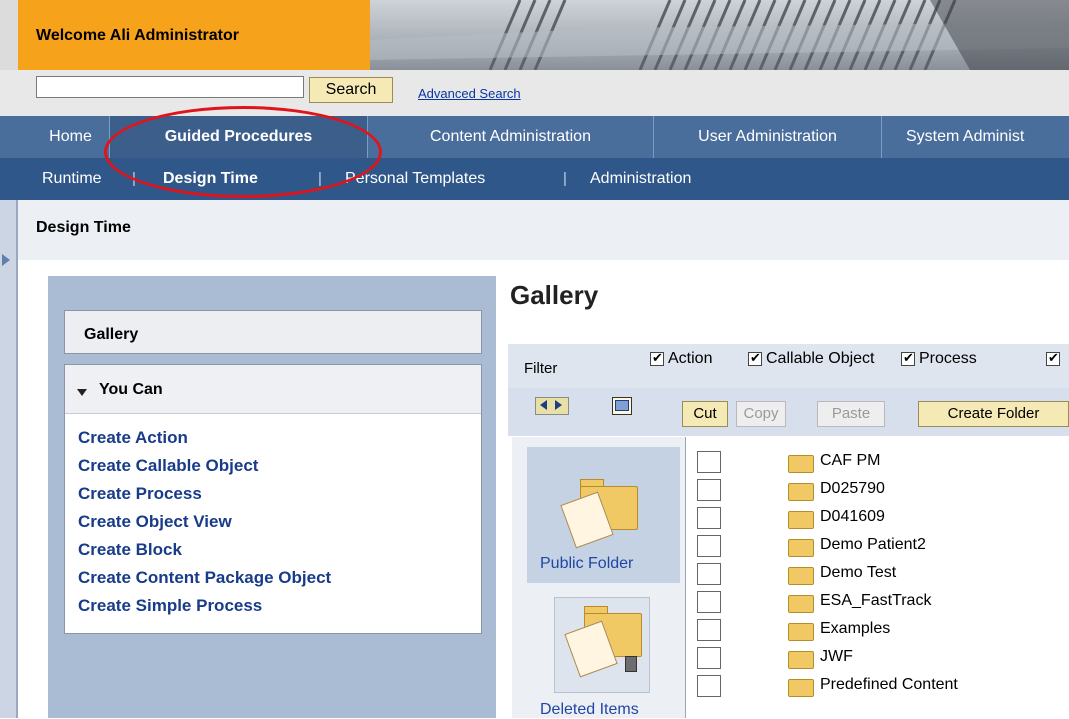 This screenshot has width=1069, height=719. What do you see at coordinates (351, 90) in the screenshot?
I see `search-button: Search` at bounding box center [351, 90].